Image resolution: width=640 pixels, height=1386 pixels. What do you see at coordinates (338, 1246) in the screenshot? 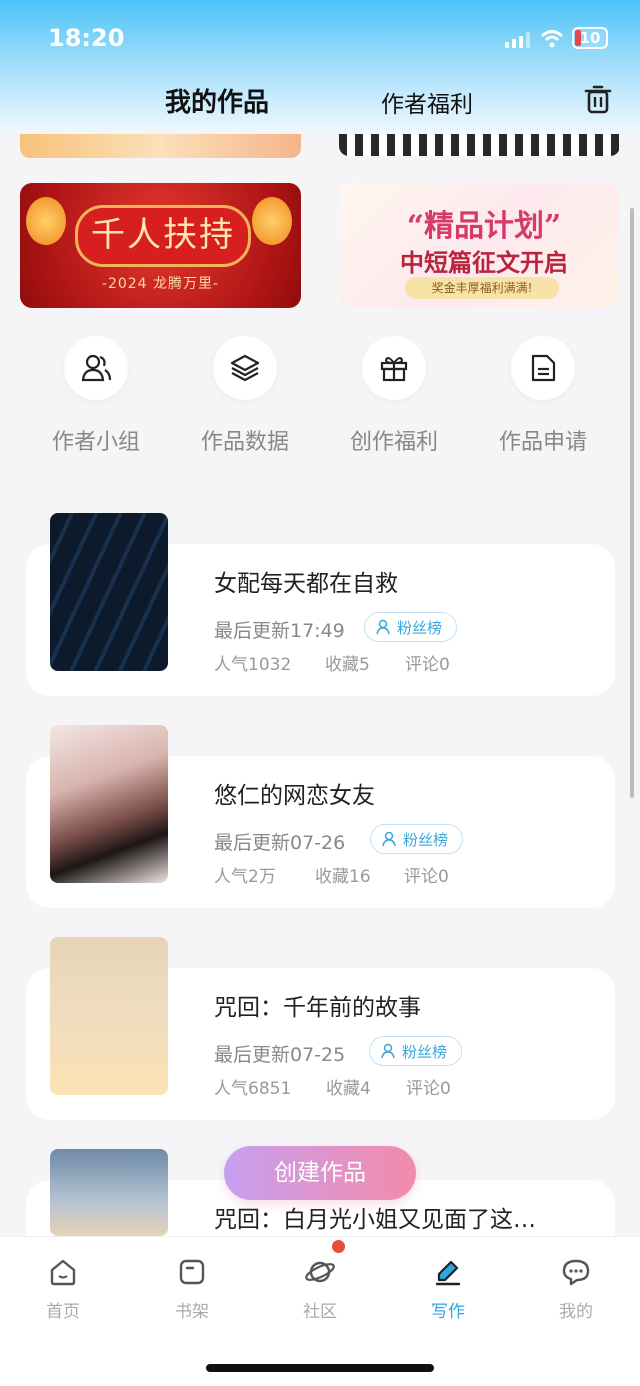
I see `notification-dot` at bounding box center [338, 1246].